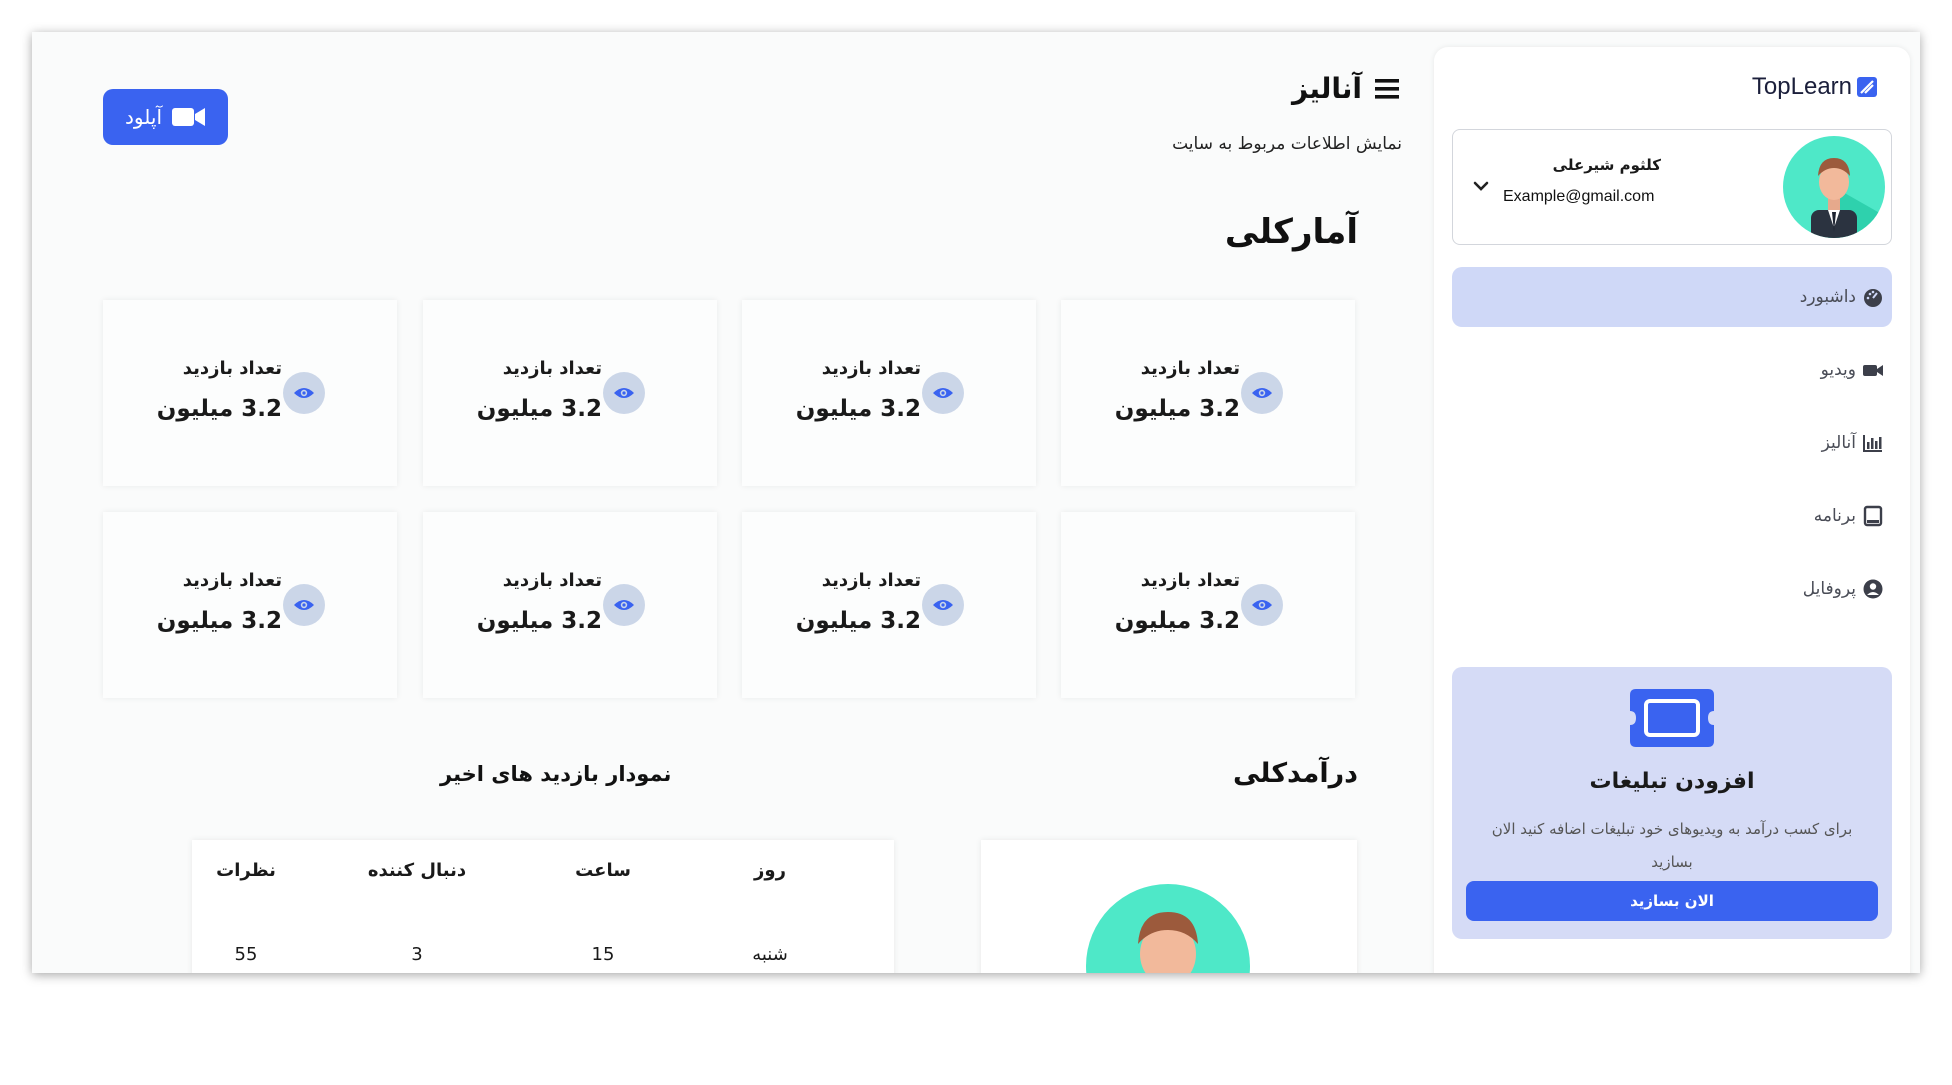  Describe the element at coordinates (1838, 443) in the screenshot. I see `sidebar-item-label: آنالیز` at that location.